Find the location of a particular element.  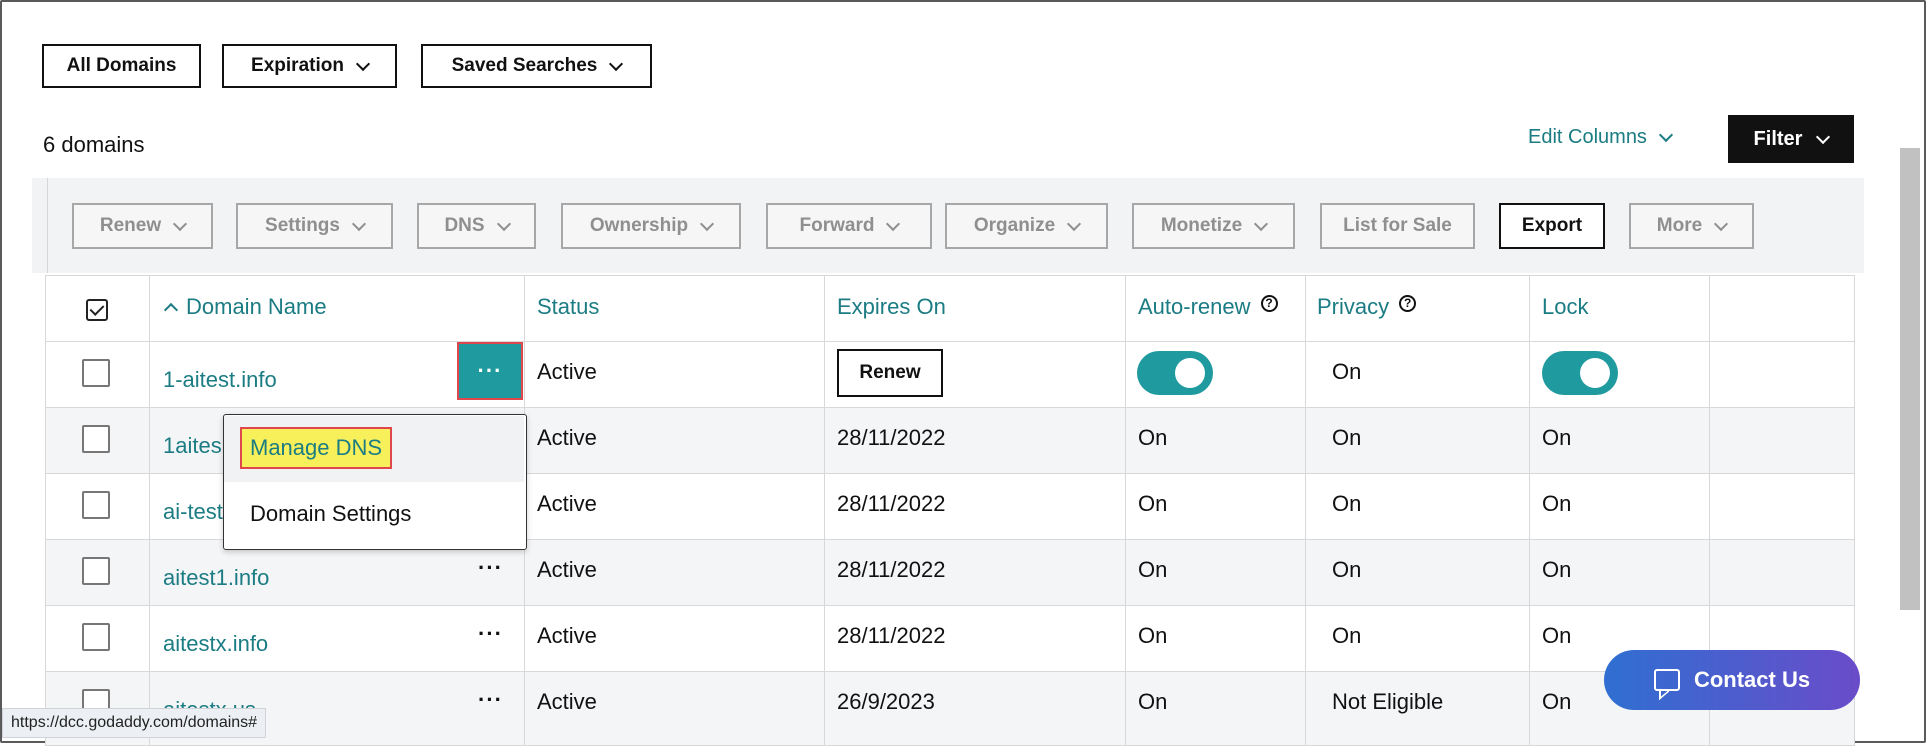

domain-name-column-header: Domain Name is located at coordinates (245, 307).